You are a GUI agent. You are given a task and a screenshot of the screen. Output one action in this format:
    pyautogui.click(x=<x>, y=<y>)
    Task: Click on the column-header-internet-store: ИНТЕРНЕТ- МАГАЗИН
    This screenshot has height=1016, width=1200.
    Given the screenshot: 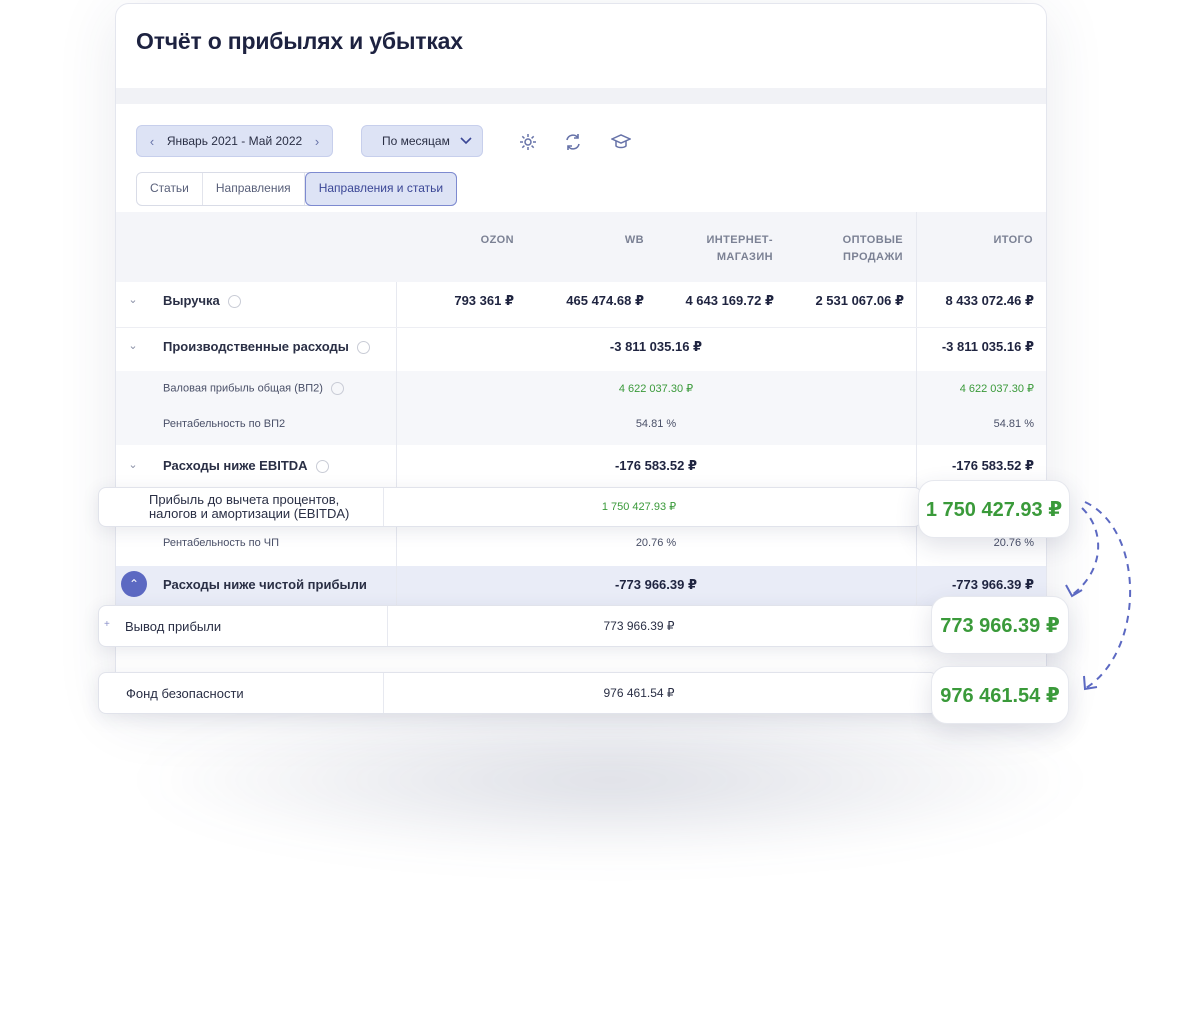 What is the action you would take?
    pyautogui.click(x=724, y=249)
    